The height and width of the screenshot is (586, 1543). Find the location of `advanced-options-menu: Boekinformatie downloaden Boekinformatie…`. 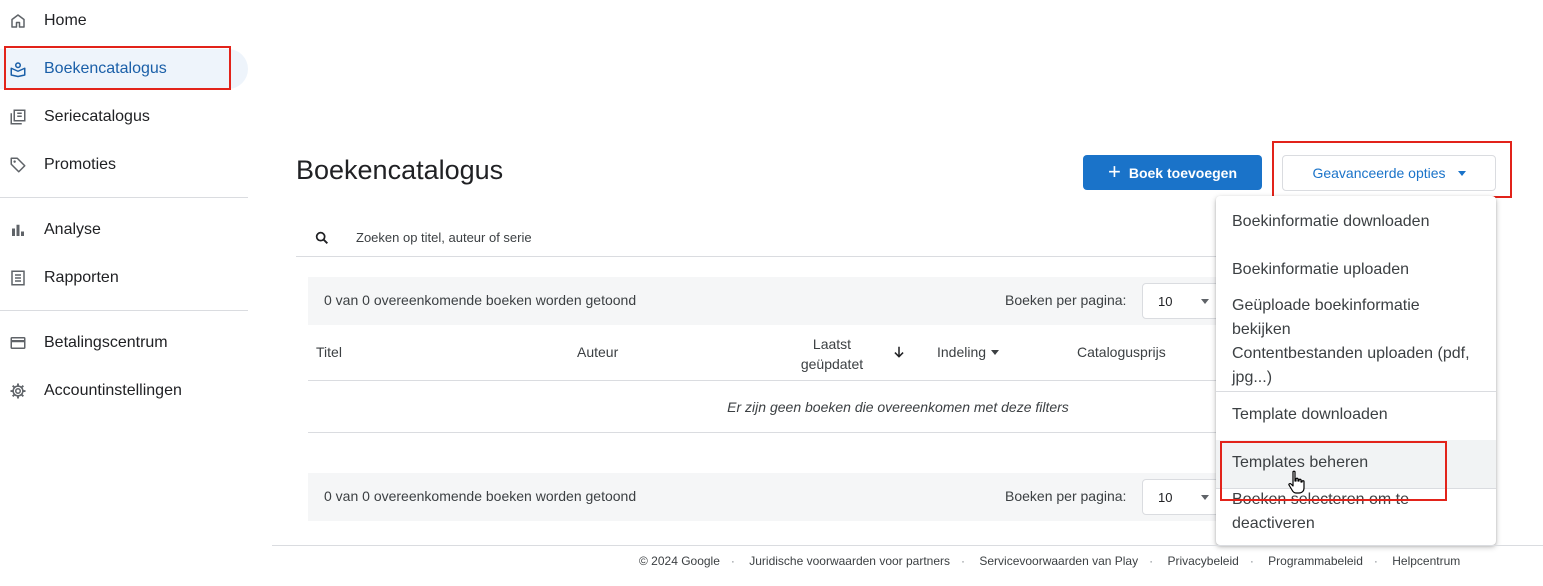

advanced-options-menu: Boekinformatie downloaden Boekinformatie… is located at coordinates (1356, 370).